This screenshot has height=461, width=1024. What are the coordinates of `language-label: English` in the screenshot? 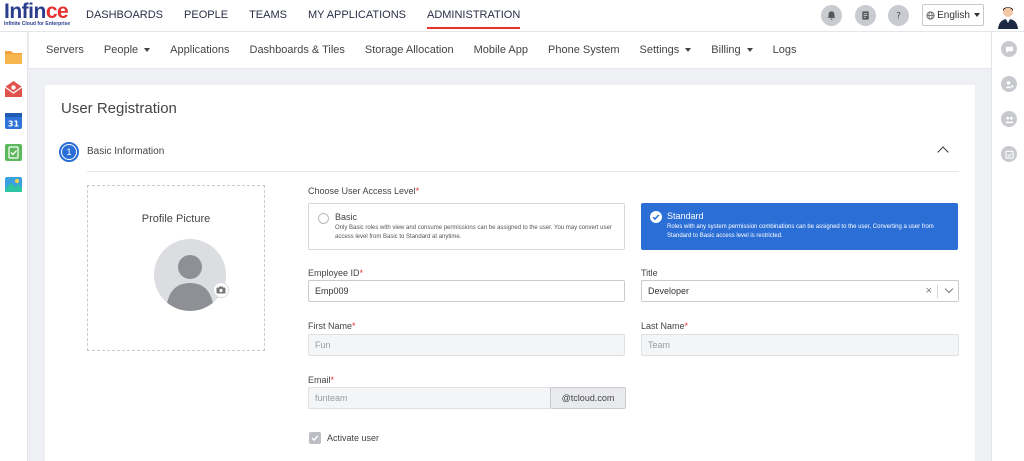 It's located at (953, 15).